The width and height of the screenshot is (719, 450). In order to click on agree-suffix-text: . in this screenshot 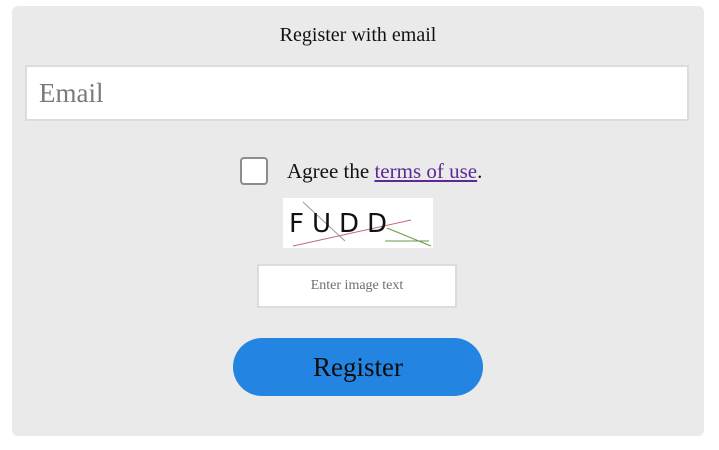, I will do `click(480, 170)`.